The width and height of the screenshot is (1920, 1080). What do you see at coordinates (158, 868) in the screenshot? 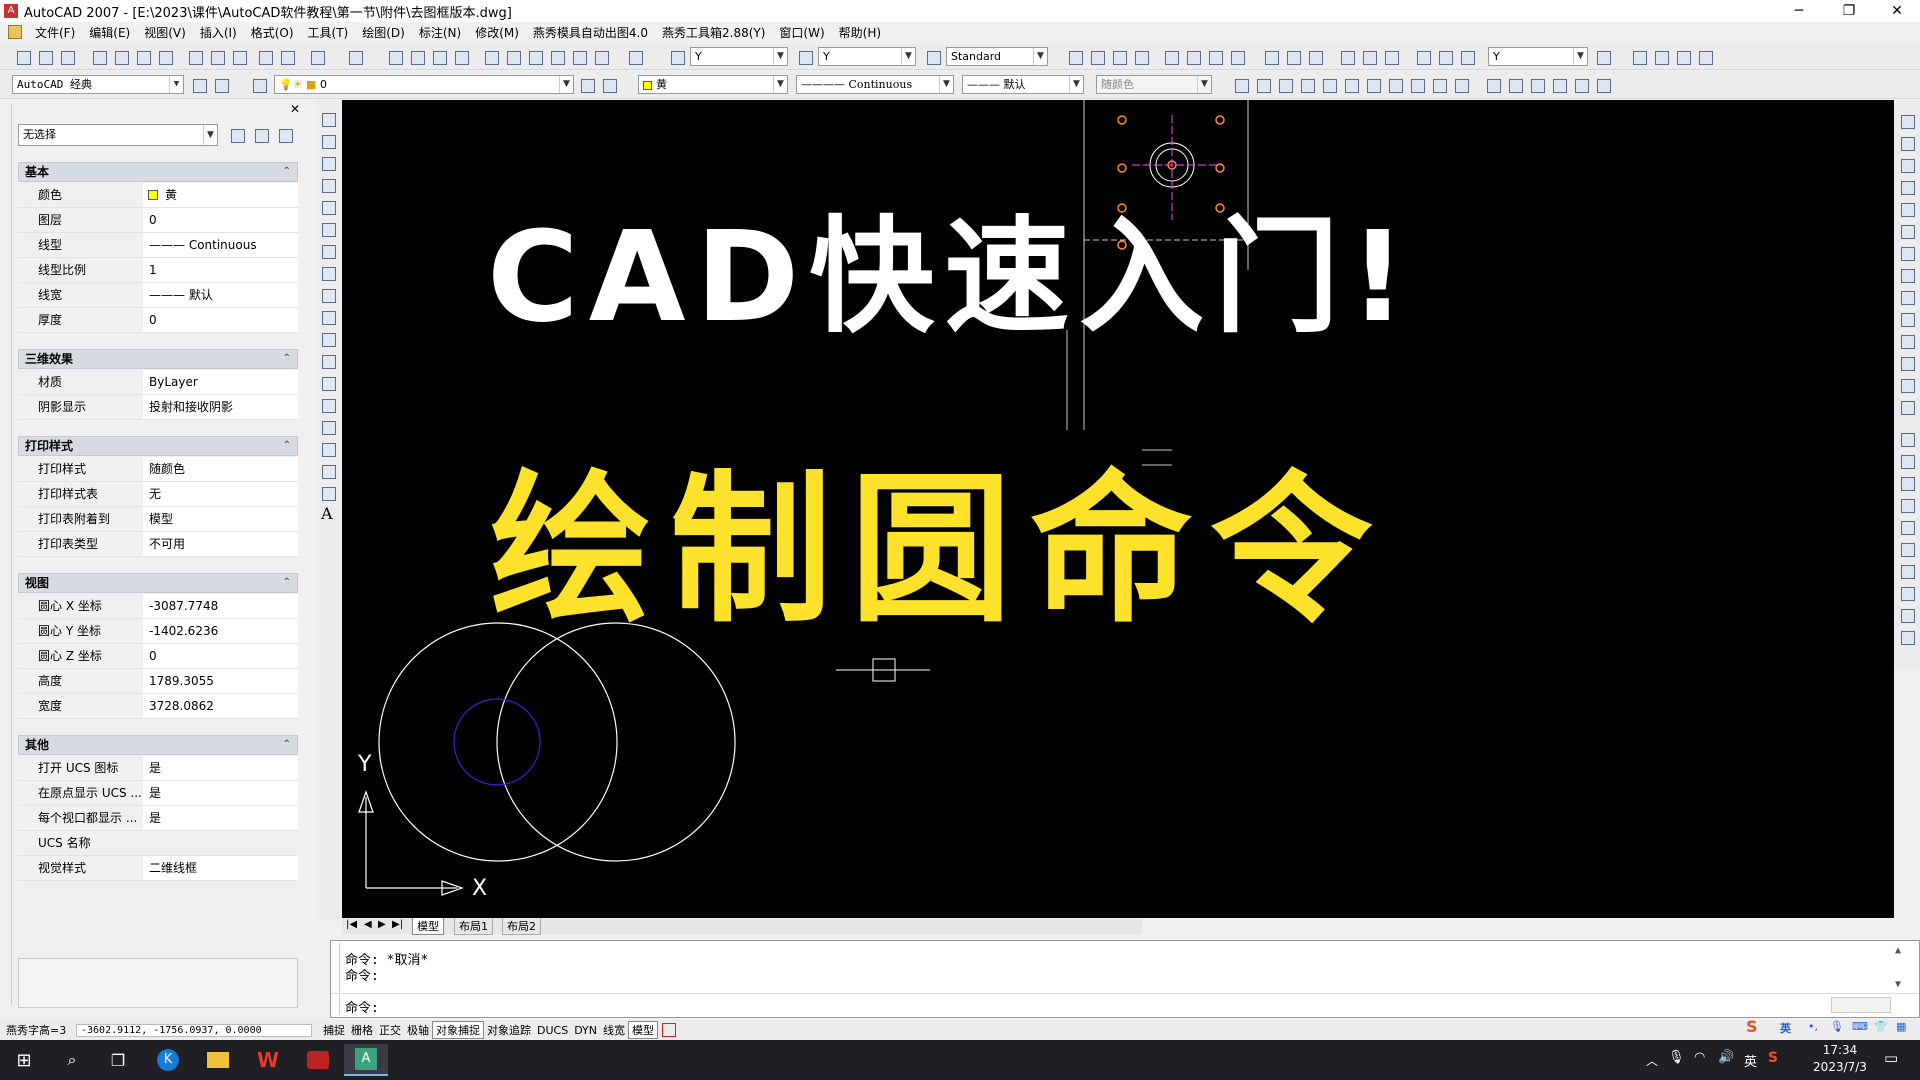
I see `prop-row: 视觉样式 二维线框` at bounding box center [158, 868].